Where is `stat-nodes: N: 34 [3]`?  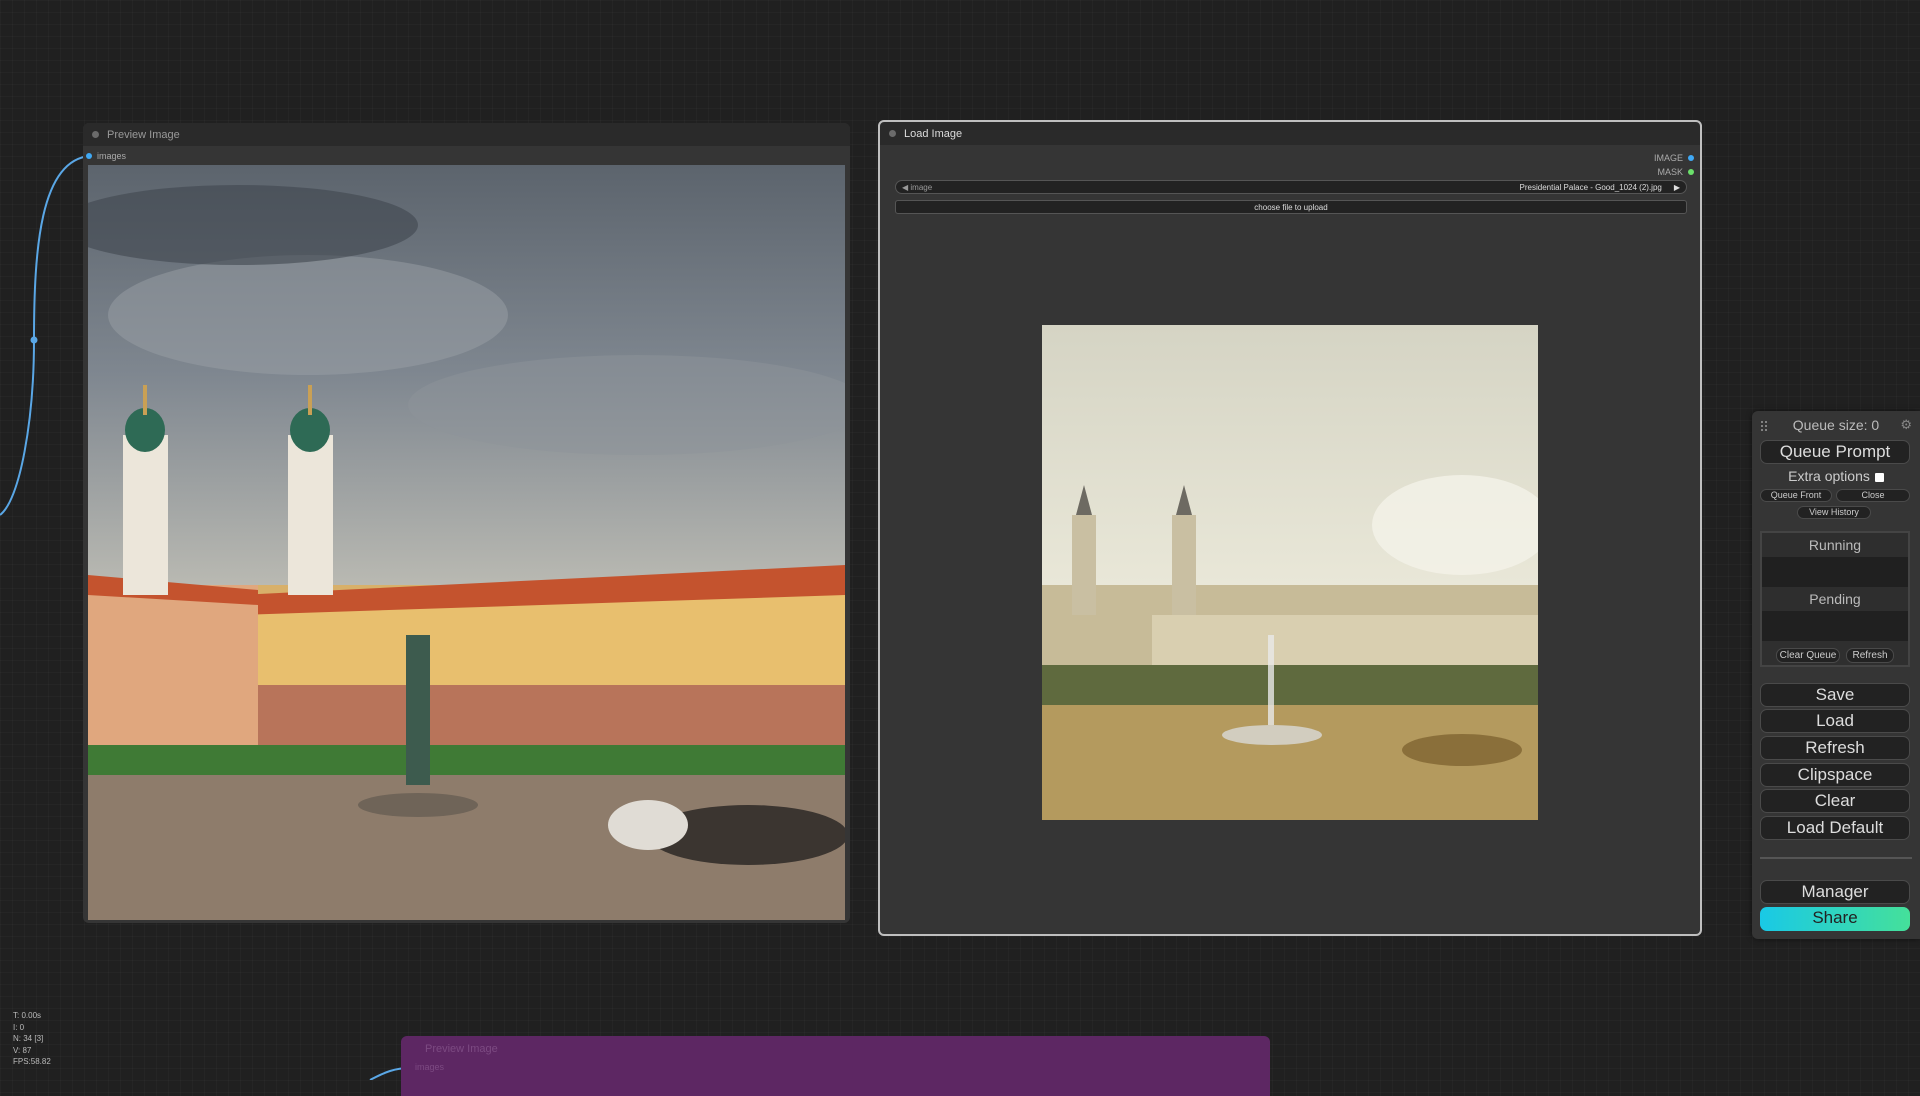 stat-nodes: N: 34 [3] is located at coordinates (28, 1038).